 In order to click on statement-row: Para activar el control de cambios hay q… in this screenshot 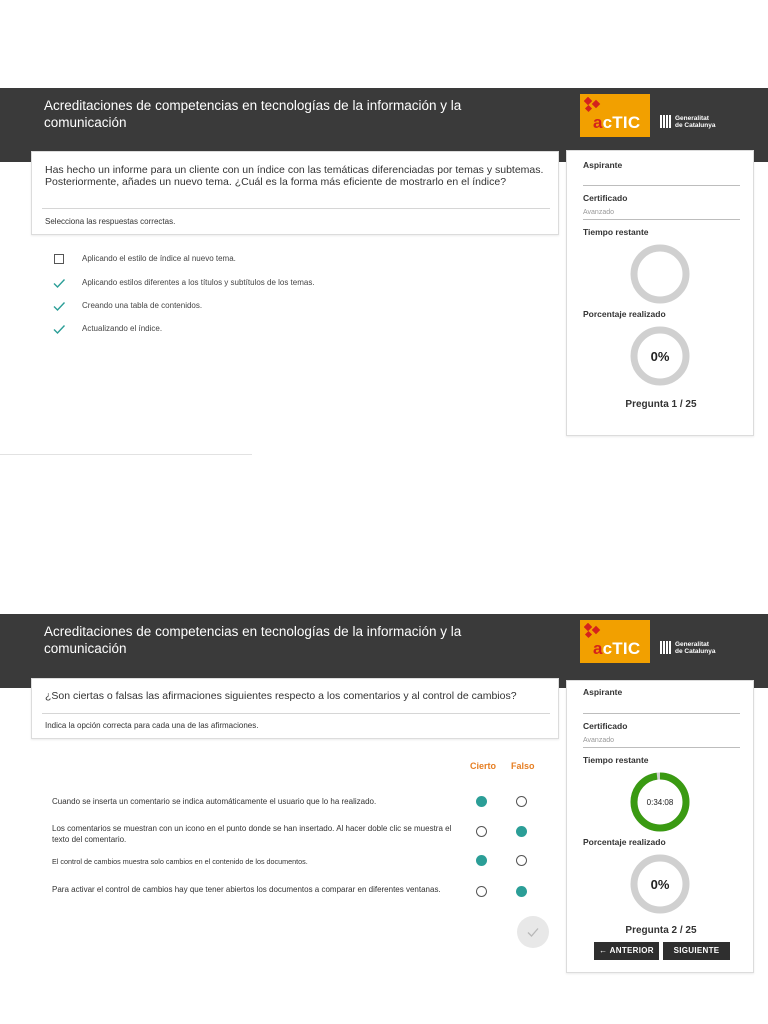, I will do `click(292, 896)`.